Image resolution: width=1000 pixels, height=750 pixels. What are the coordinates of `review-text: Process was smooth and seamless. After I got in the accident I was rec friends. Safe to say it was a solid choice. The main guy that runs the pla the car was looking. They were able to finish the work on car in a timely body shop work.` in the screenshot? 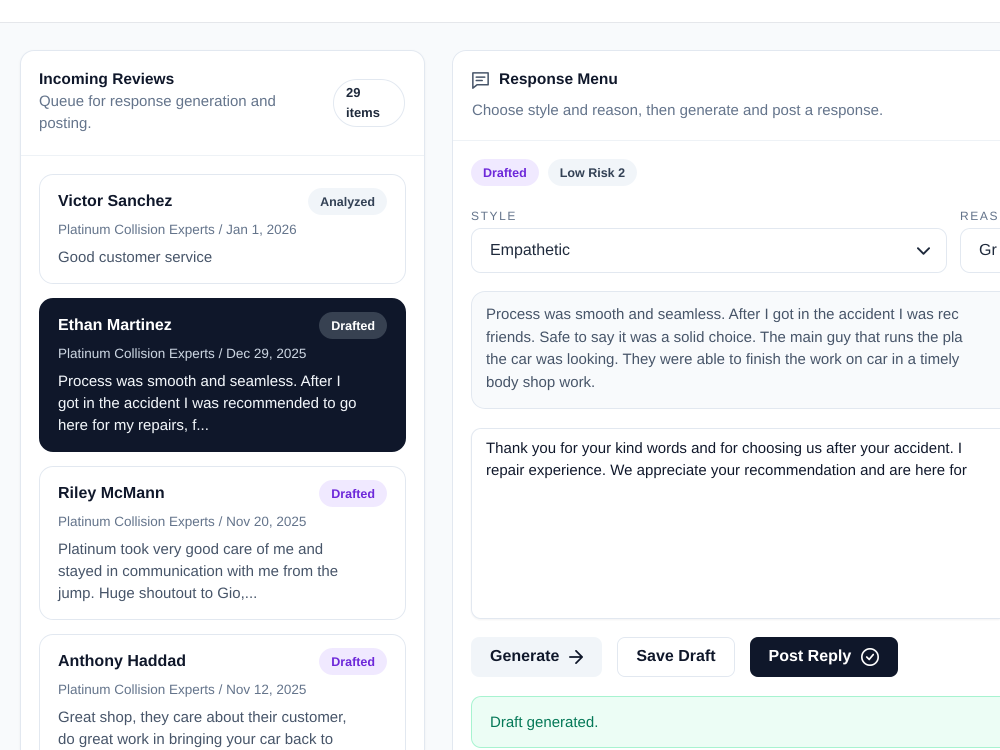 It's located at (735, 350).